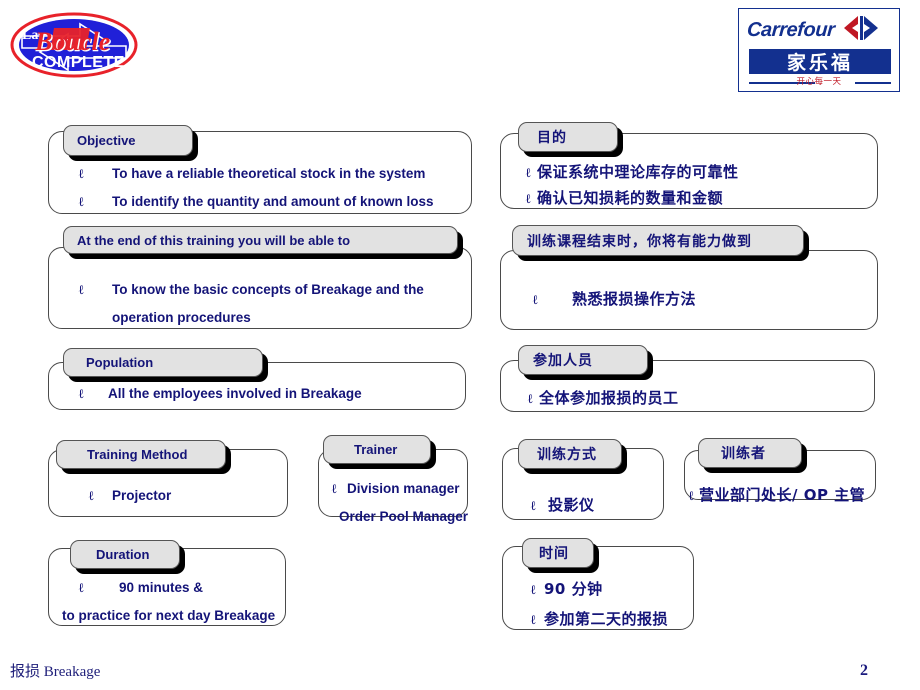 The width and height of the screenshot is (920, 690). What do you see at coordinates (791, 29) in the screenshot?
I see `carrefour-wordmark: Carrefour` at bounding box center [791, 29].